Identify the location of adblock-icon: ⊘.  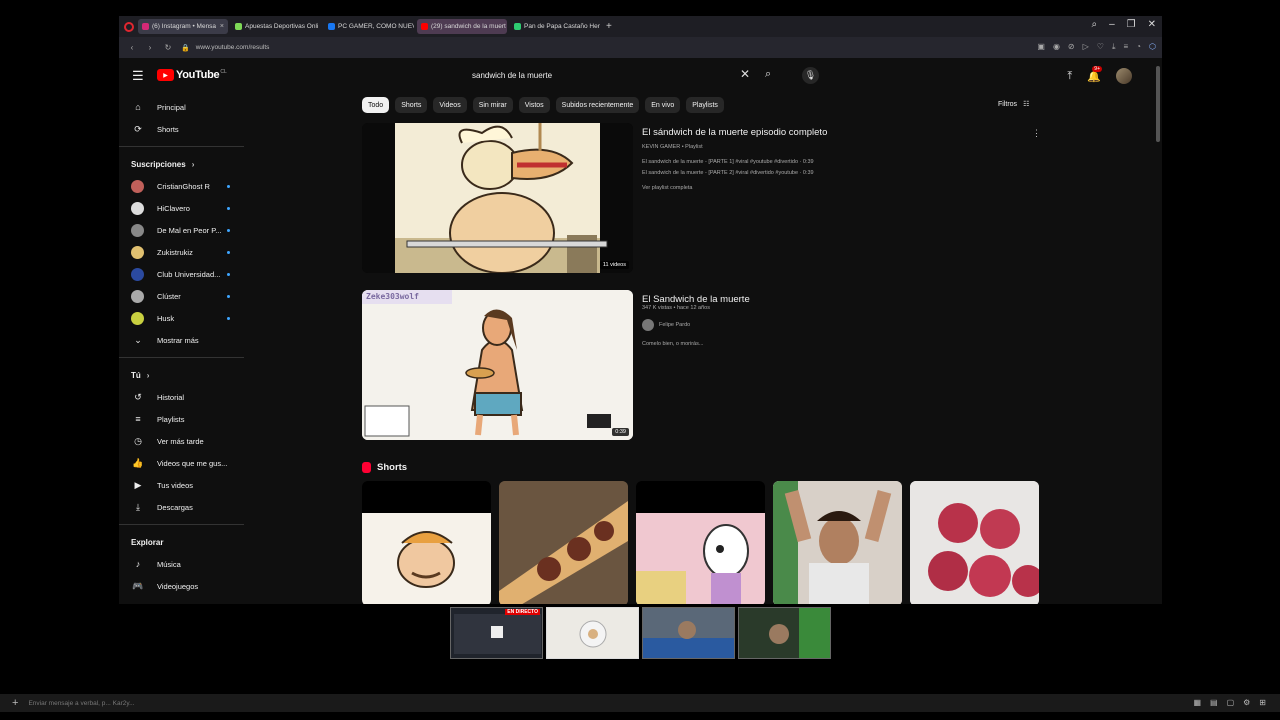
(1071, 47).